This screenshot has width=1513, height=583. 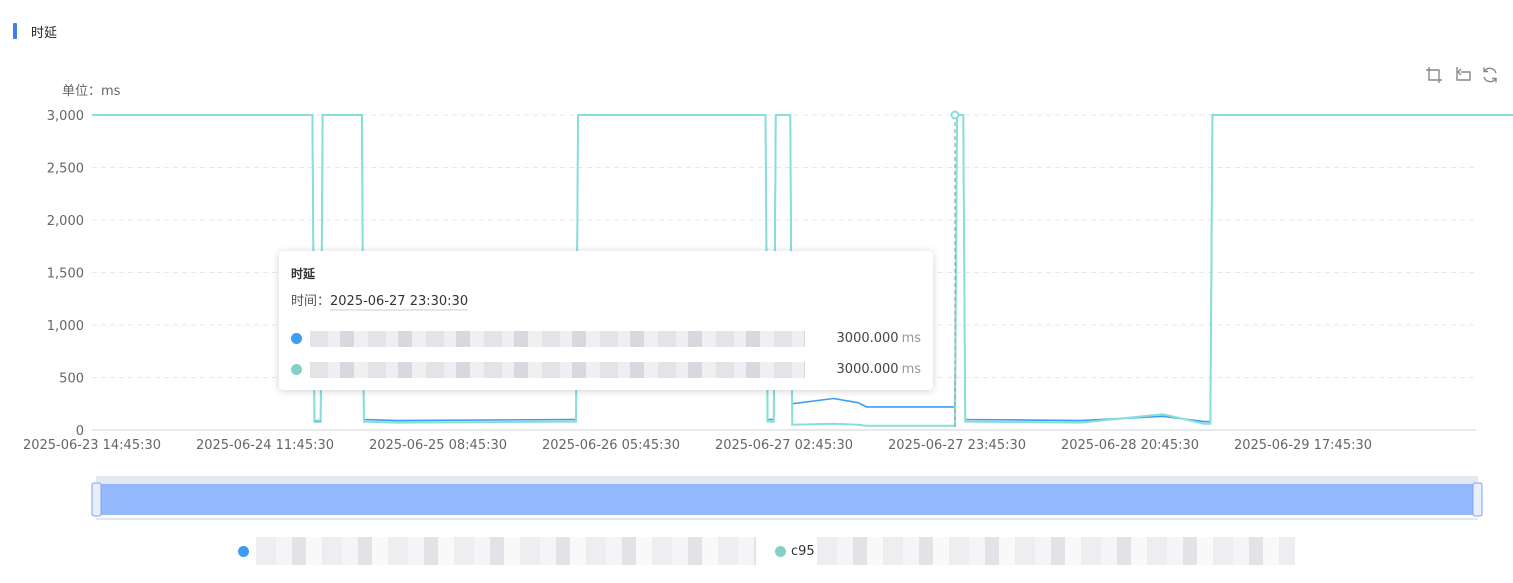 I want to click on y-axis-ticks: 3,000 2,500 2,000 1,500 1,000 500 0, so click(x=65, y=274).